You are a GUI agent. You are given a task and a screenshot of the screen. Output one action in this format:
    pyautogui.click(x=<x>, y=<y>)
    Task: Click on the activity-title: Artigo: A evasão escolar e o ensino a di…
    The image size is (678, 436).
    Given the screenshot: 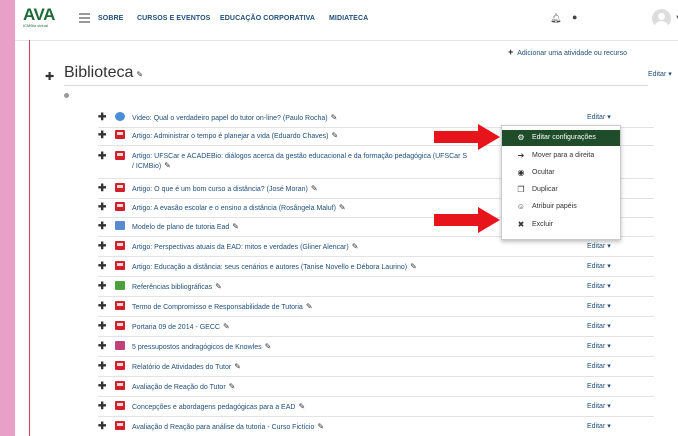 What is the action you would take?
    pyautogui.click(x=234, y=208)
    